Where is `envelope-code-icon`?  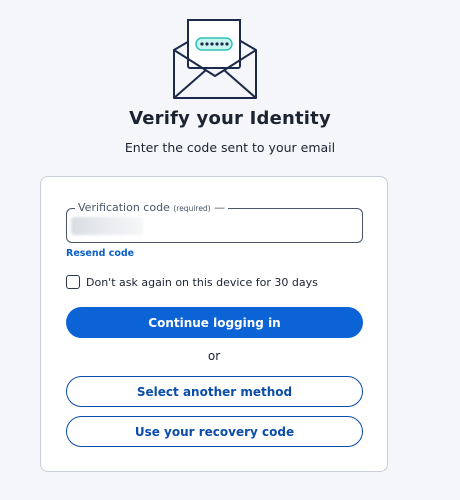 envelope-code-icon is located at coordinates (215, 59).